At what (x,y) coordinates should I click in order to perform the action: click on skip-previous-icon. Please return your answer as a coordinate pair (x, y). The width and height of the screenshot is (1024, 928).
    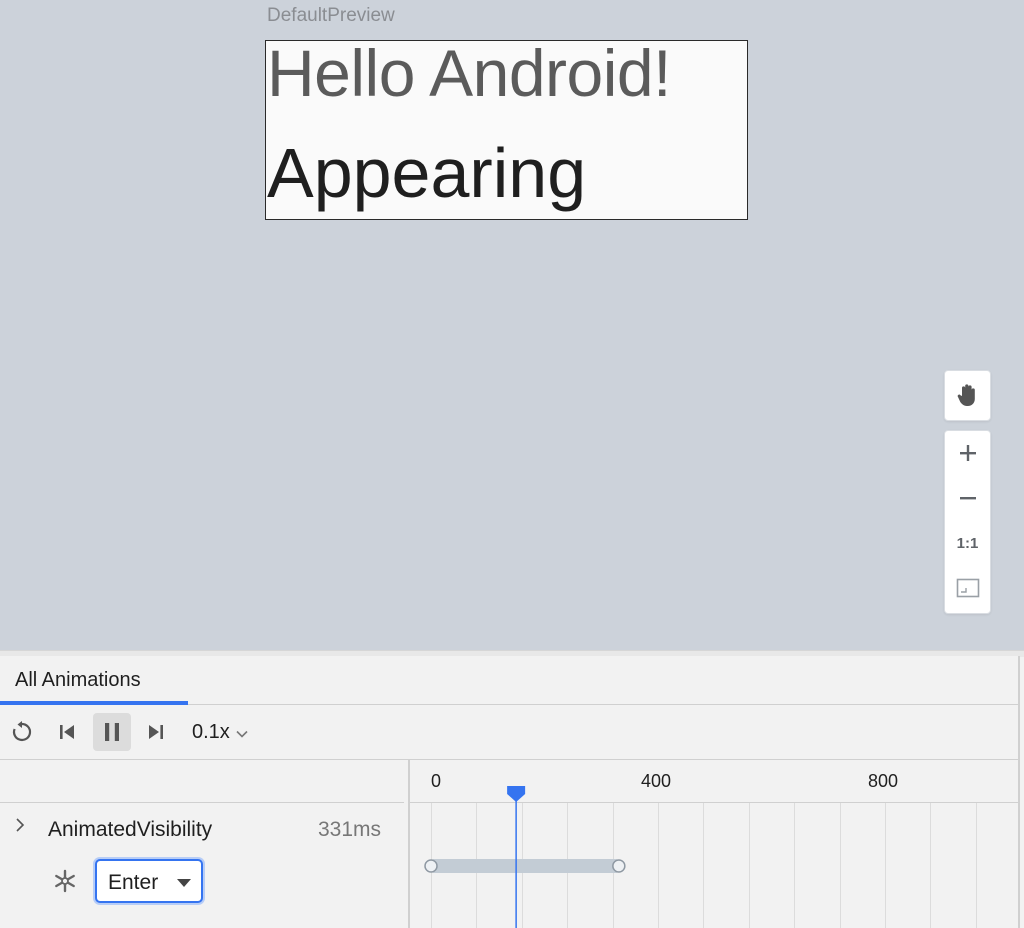
    Looking at the image, I should click on (67, 732).